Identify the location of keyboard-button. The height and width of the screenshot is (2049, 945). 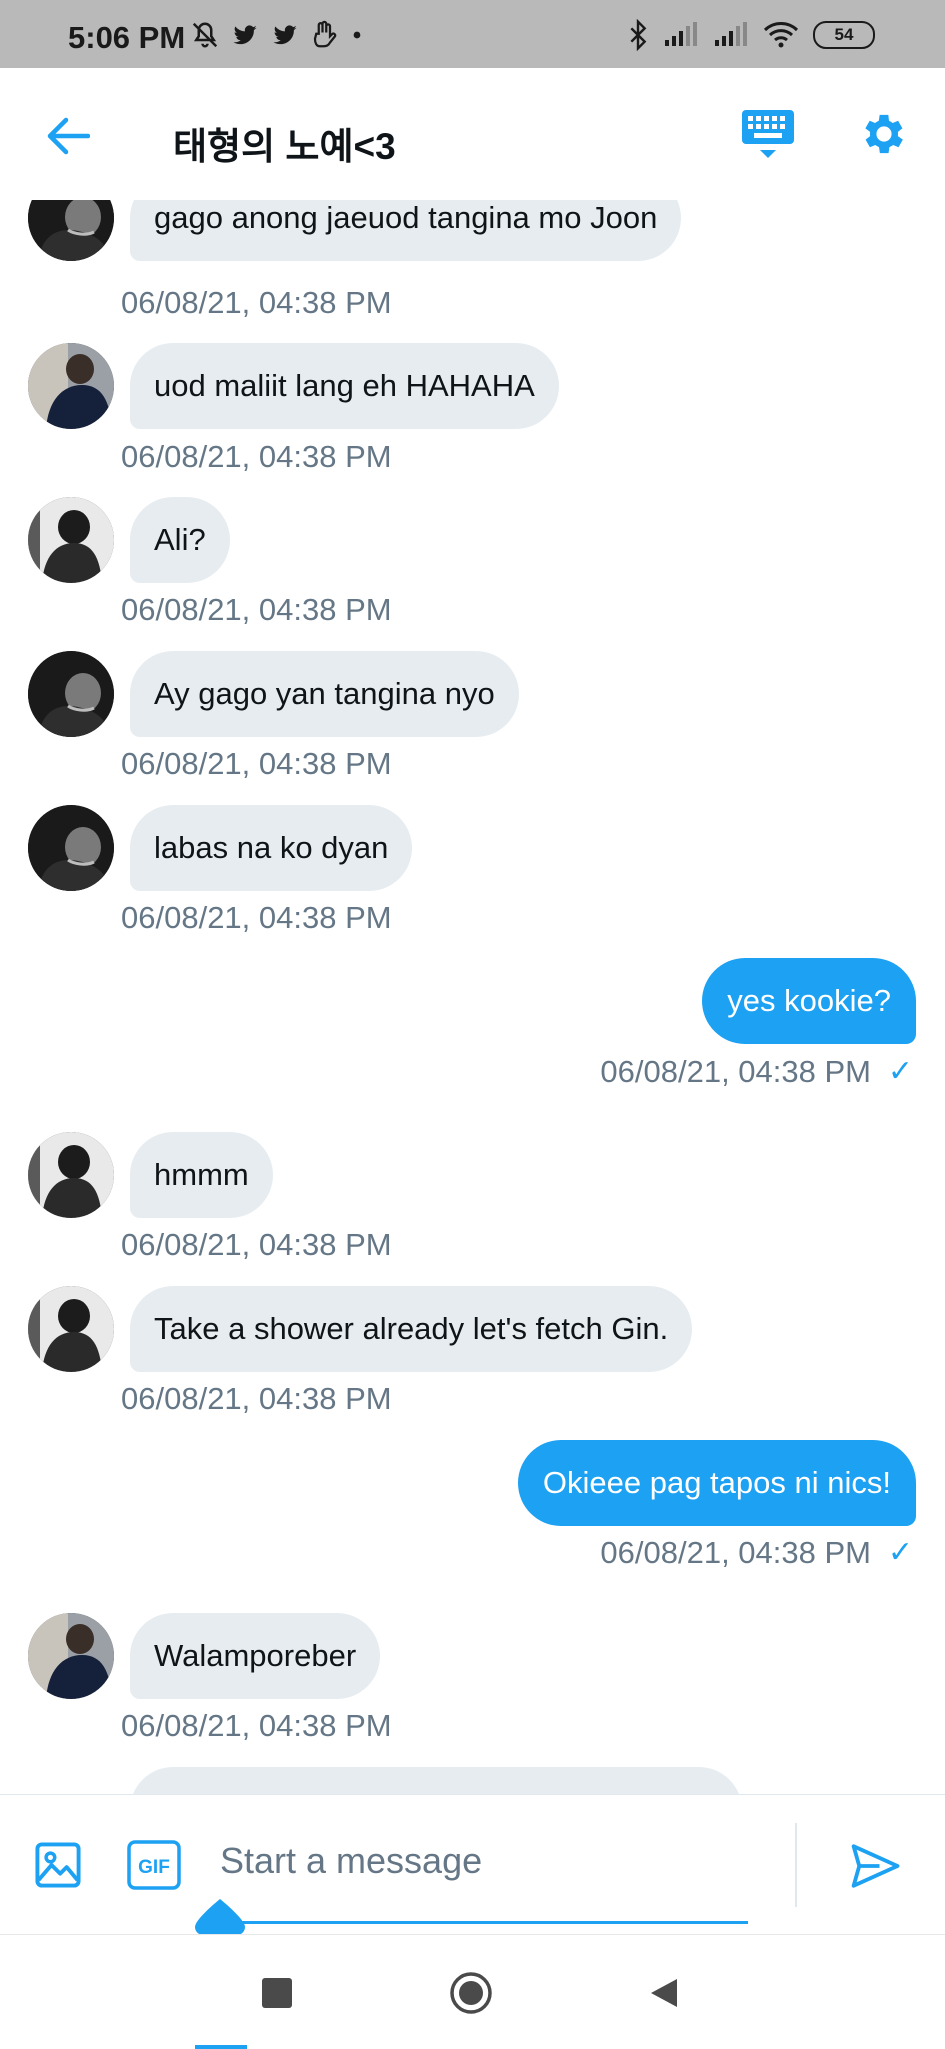
(772, 136).